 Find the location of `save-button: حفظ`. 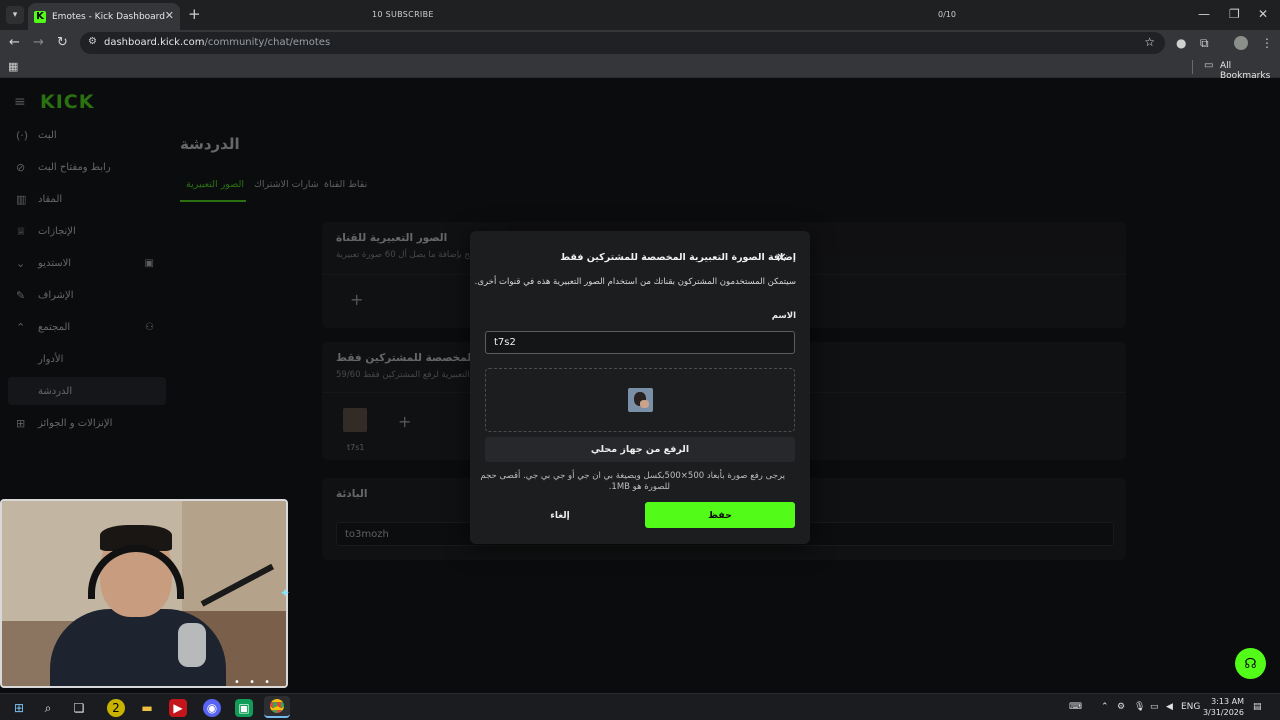

save-button: حفظ is located at coordinates (720, 515).